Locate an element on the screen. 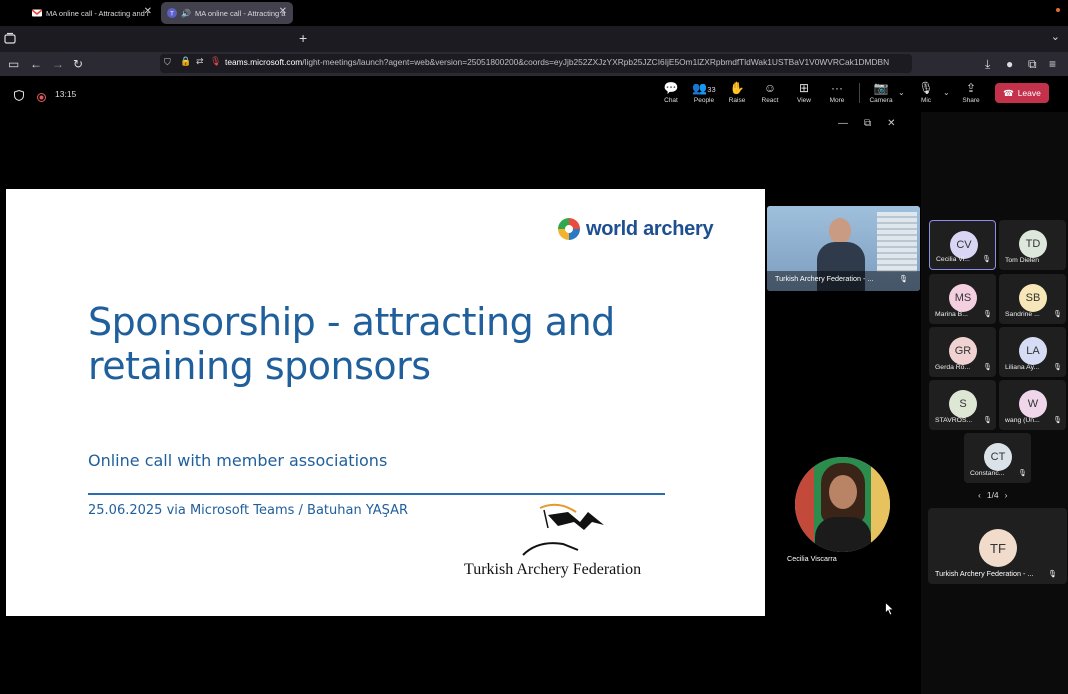 The height and width of the screenshot is (694, 1068). speaker-icon: 🔊 is located at coordinates (186, 13).